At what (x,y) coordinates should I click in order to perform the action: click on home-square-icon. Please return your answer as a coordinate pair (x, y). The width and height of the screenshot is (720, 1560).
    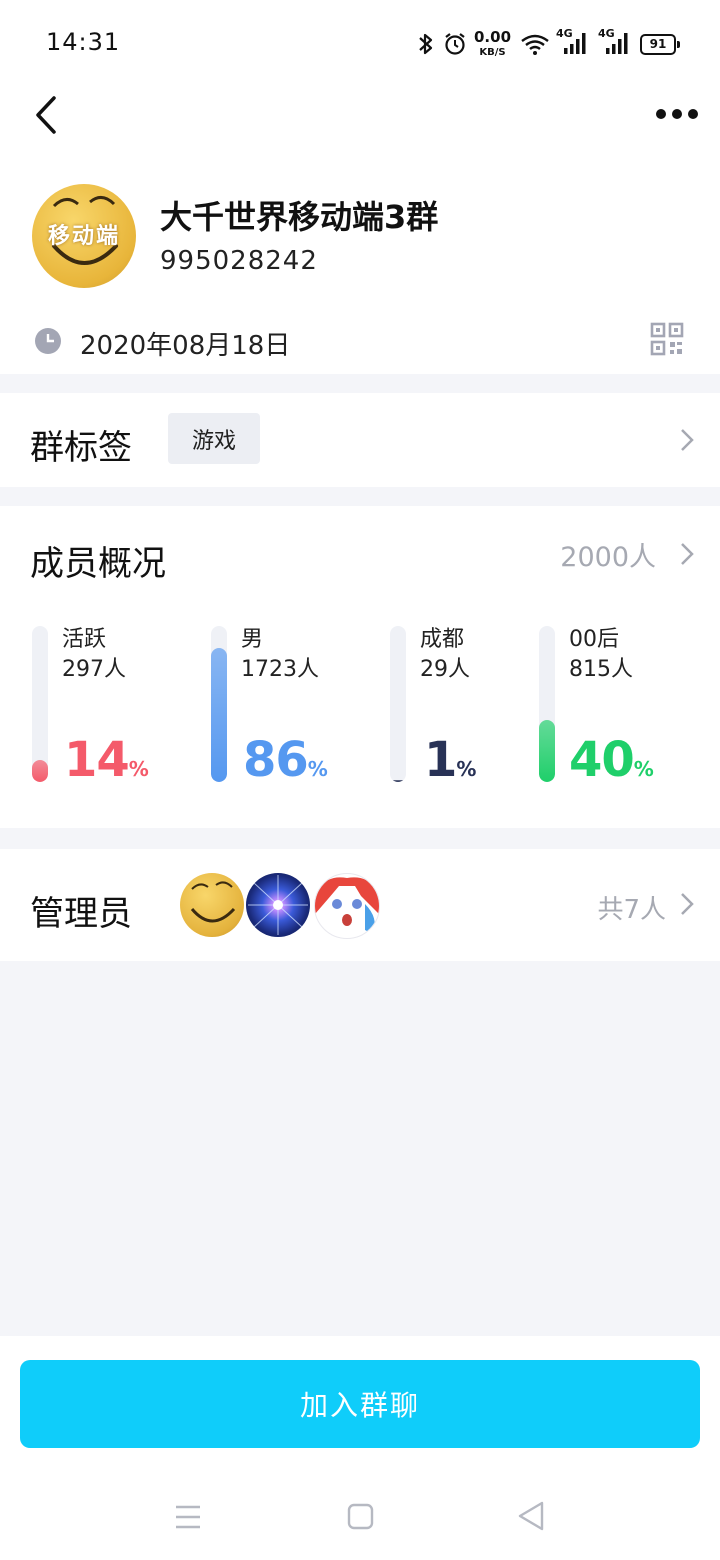
    Looking at the image, I should click on (360, 1516).